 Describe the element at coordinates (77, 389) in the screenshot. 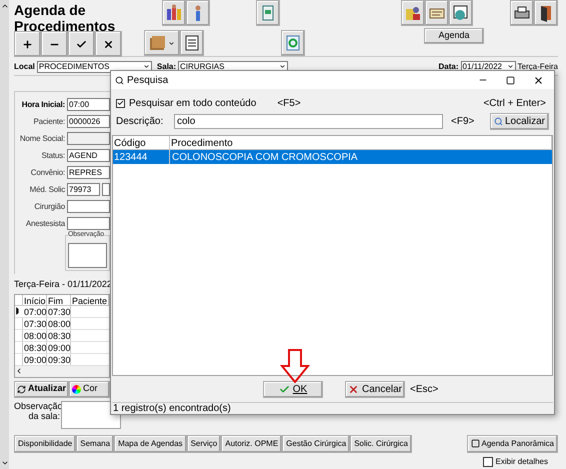

I see `color-wheel-icon` at that location.